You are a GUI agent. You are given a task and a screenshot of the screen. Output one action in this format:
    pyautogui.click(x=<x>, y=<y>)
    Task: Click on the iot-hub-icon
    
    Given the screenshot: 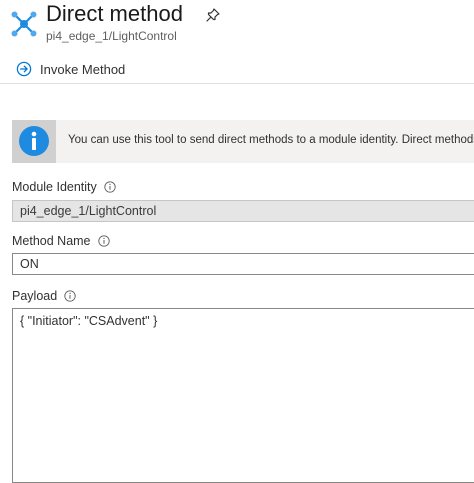 What is the action you would take?
    pyautogui.click(x=24, y=24)
    